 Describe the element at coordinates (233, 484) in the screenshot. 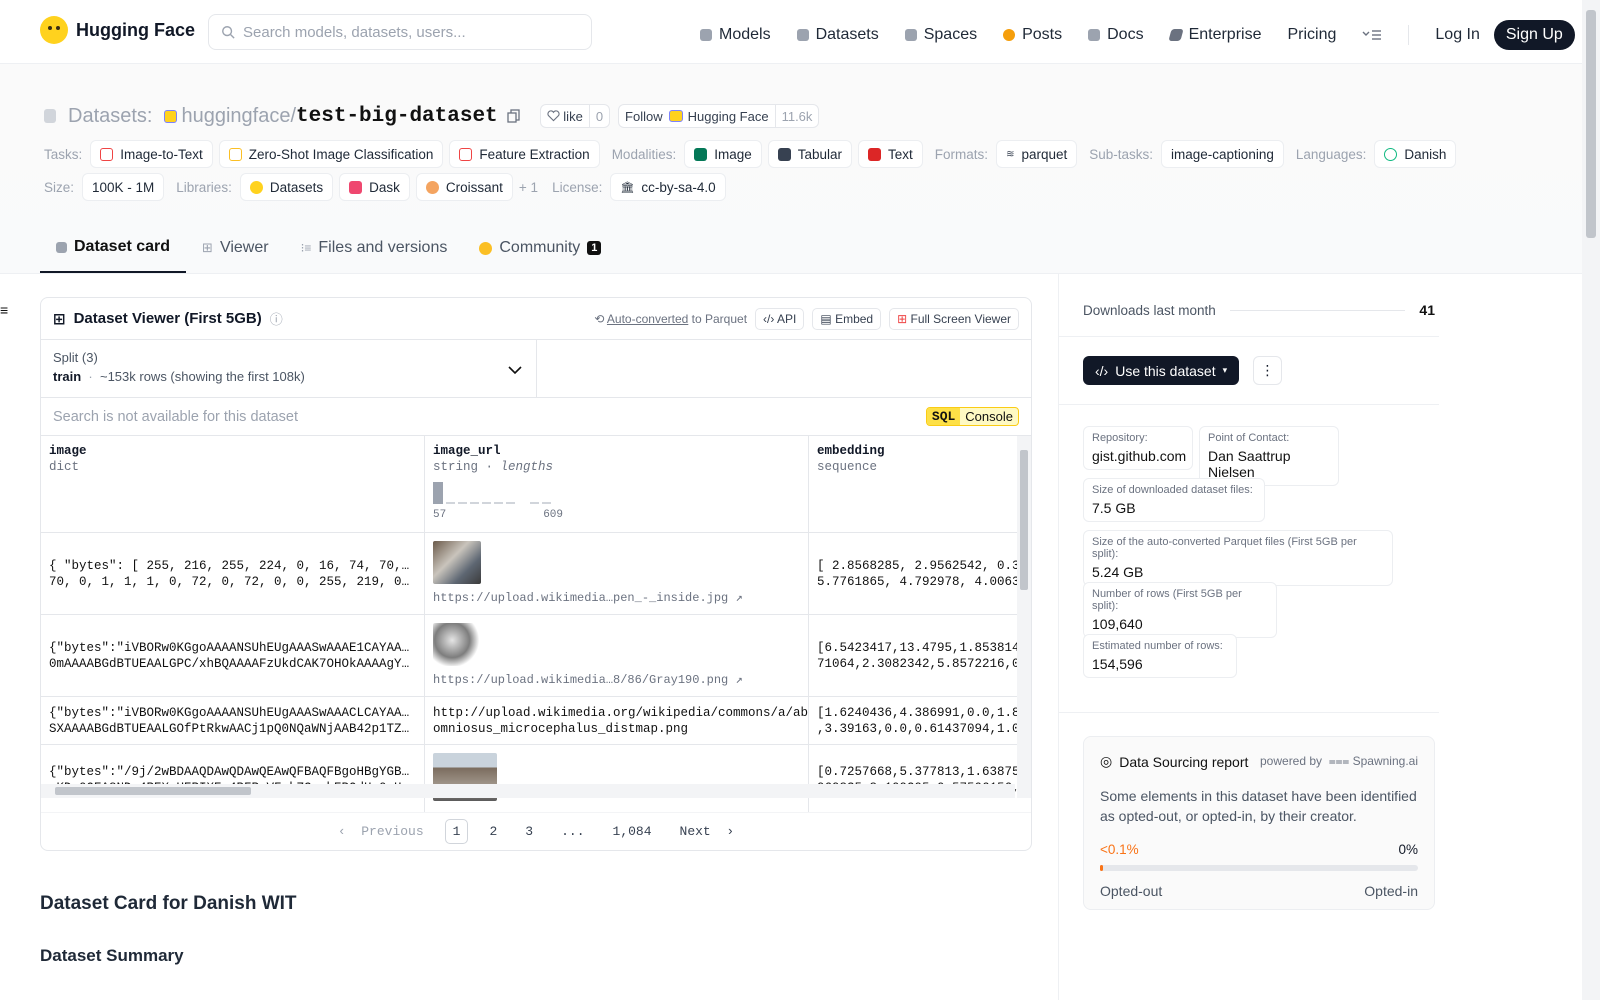

I see `column-header-image: image dict` at that location.